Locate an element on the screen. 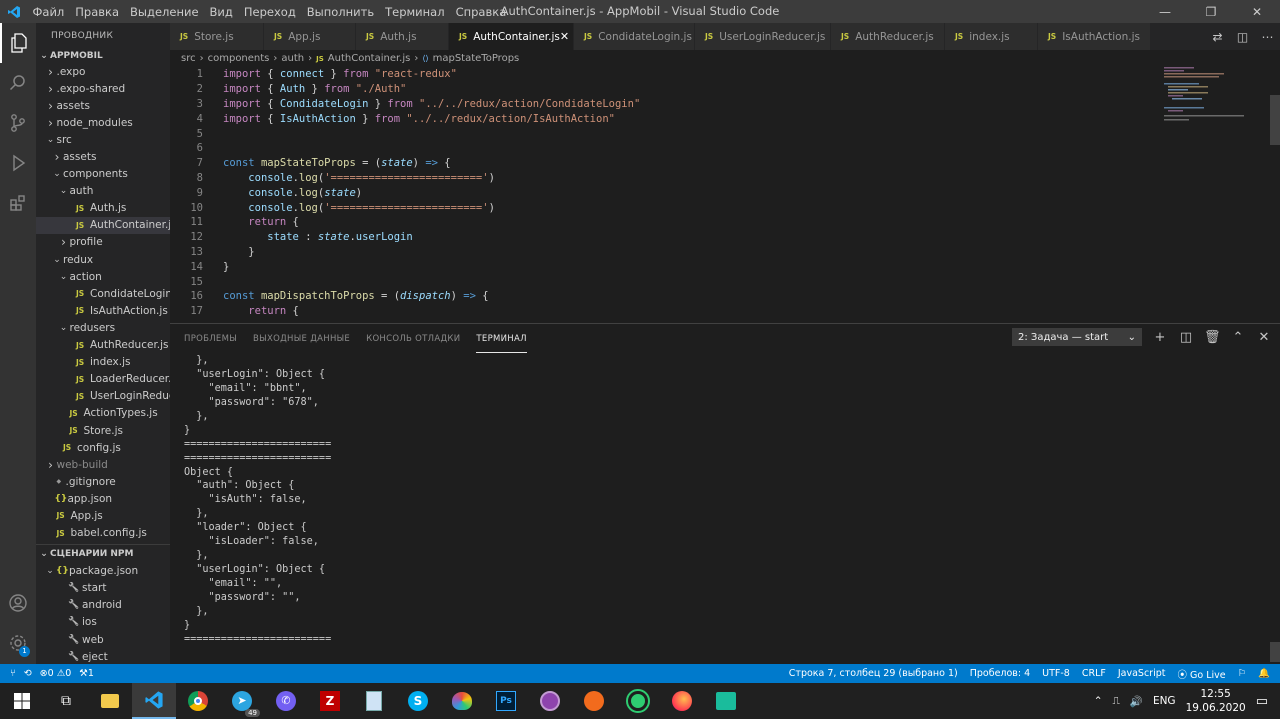 This screenshot has width=1280, height=719. editor-tab: JS index.js is located at coordinates (991, 36).